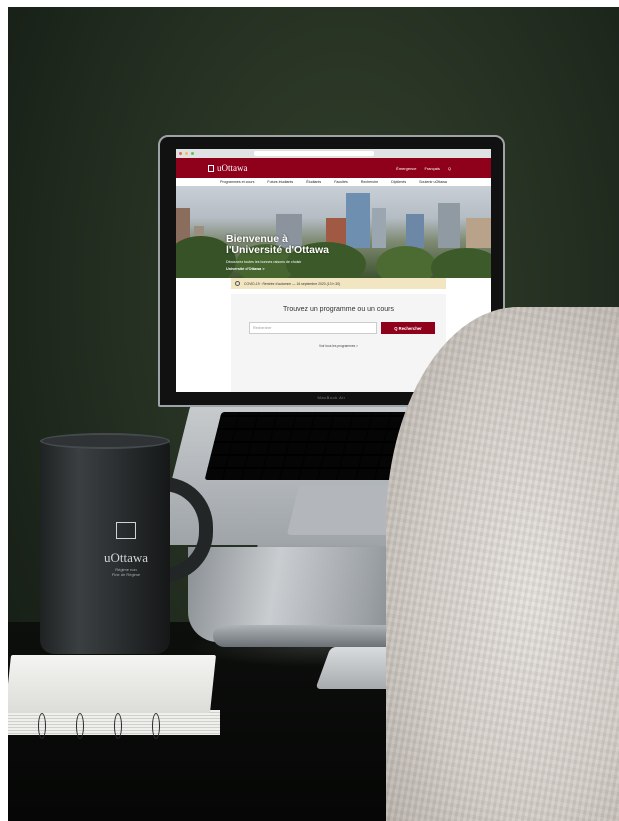 Image resolution: width=619 pixels, height=821 pixels. I want to click on notebook-cover, so click(112, 684).